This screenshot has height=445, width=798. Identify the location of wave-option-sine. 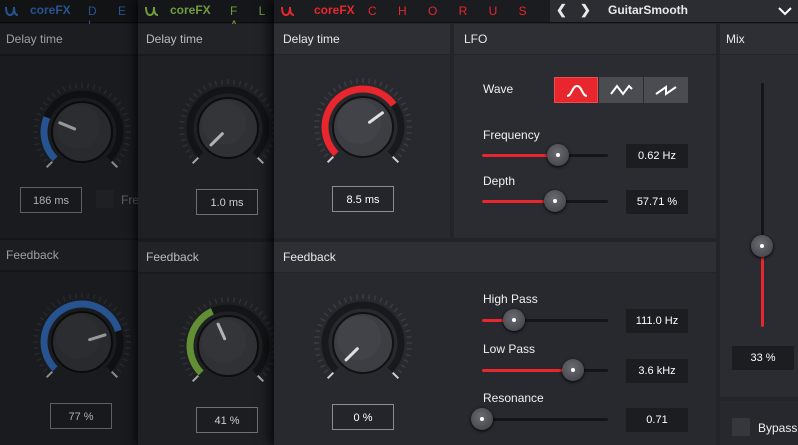
(576, 90).